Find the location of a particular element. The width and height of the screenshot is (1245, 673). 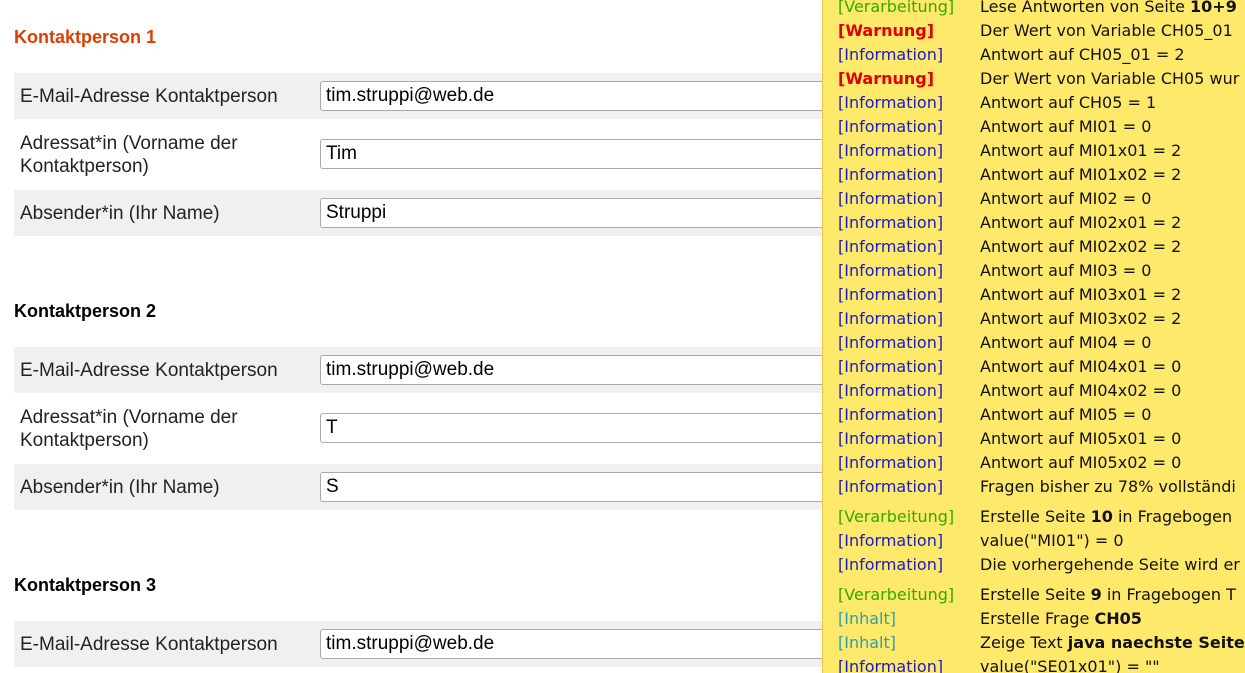

row-contact-2-sender: Absender*in (Ihr Name) S is located at coordinates (467, 487).